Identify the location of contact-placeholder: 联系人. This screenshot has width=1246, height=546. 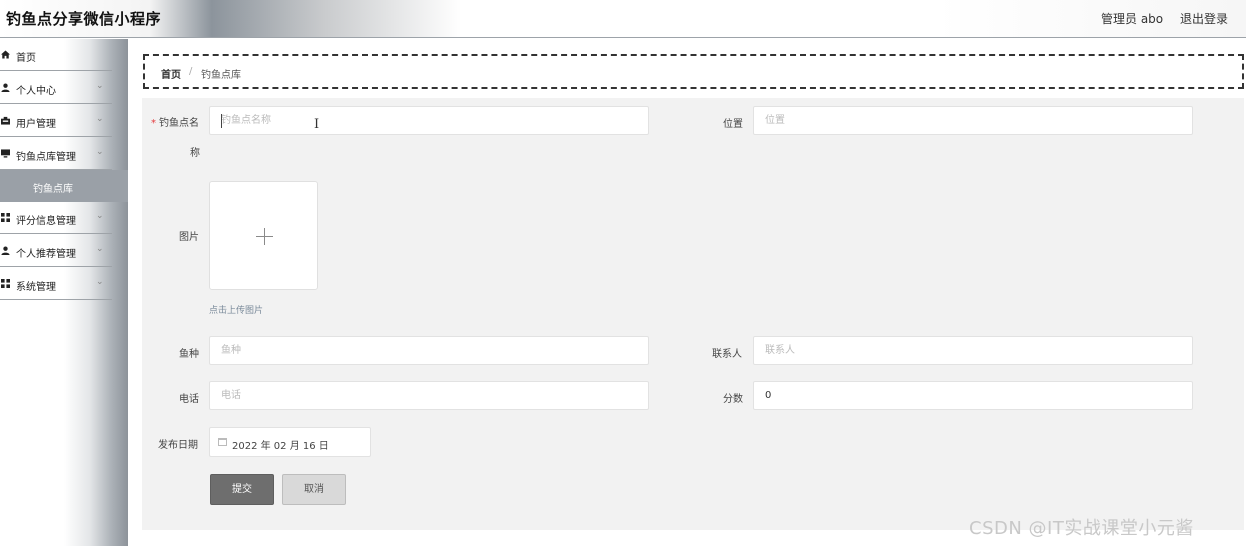
(780, 350).